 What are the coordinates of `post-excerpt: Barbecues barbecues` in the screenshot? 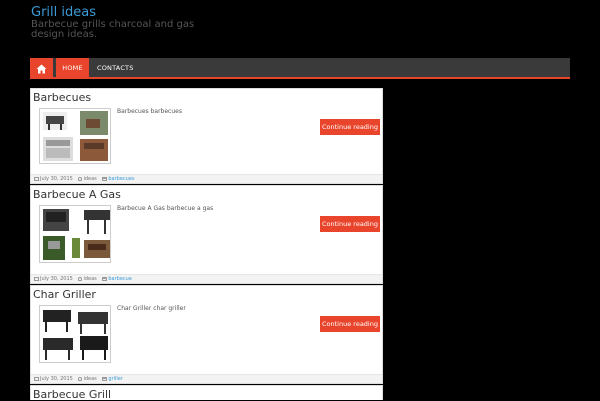 It's located at (149, 111).